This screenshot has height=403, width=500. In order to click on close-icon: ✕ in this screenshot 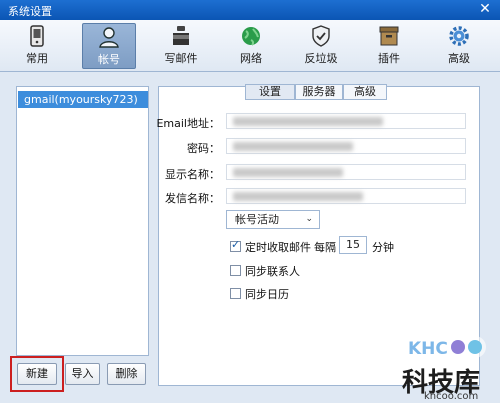, I will do `click(485, 9)`.